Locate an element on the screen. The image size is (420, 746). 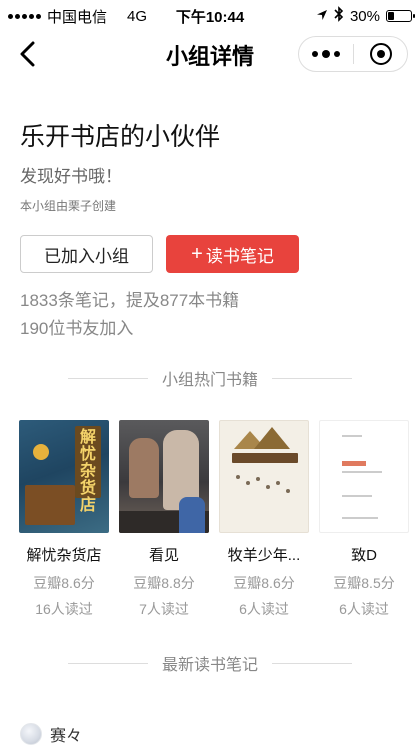
joined-group-label: 已加入小组 is located at coordinates (86, 256).